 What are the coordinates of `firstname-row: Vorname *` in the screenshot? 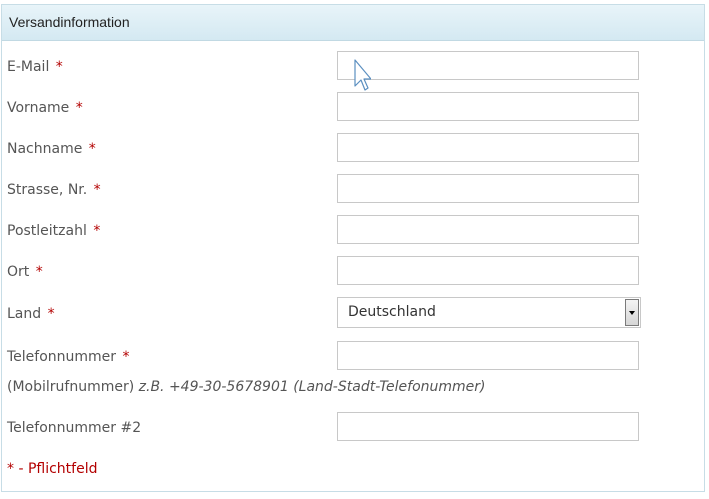 It's located at (350, 108).